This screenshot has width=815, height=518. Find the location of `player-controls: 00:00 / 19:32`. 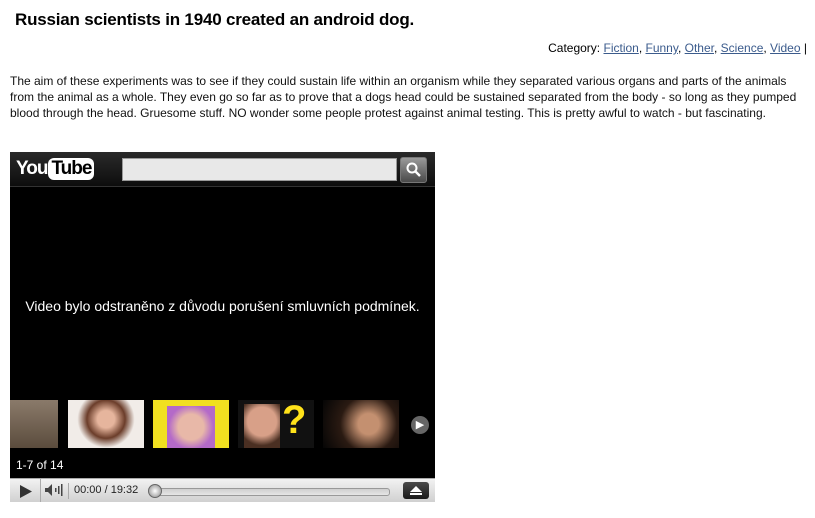

player-controls: 00:00 / 19:32 is located at coordinates (222, 490).